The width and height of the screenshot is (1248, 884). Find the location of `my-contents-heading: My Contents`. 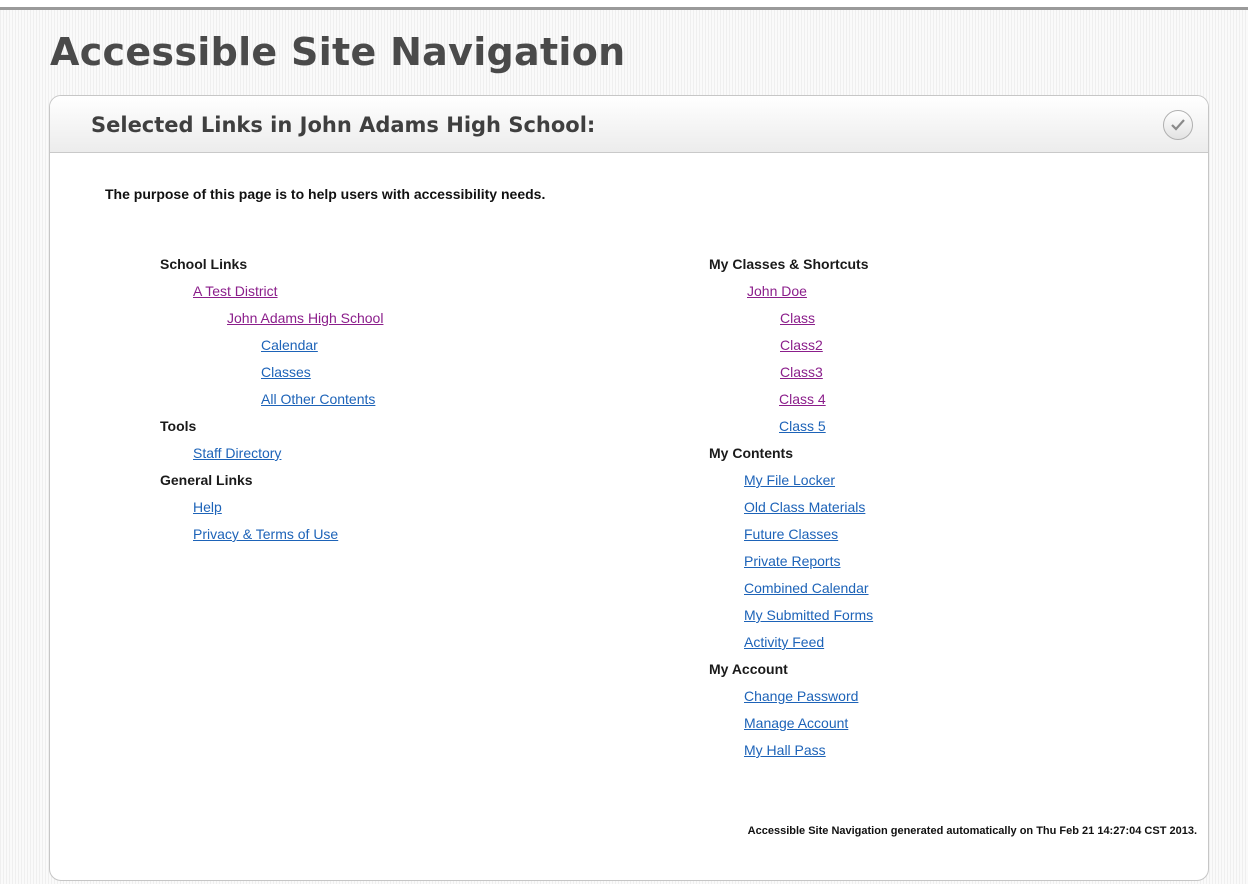

my-contents-heading: My Contents is located at coordinates (751, 453).